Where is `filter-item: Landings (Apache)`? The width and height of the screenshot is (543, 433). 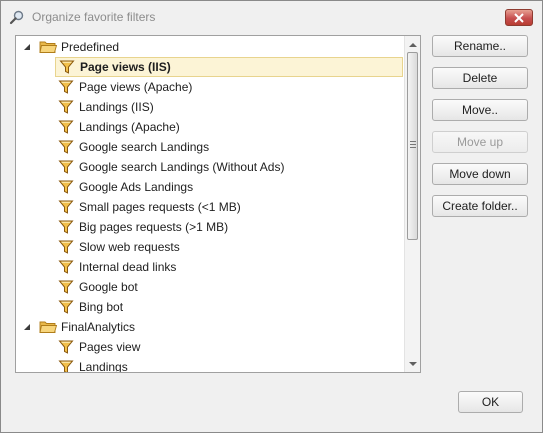
filter-item: Landings (Apache) is located at coordinates (209, 127).